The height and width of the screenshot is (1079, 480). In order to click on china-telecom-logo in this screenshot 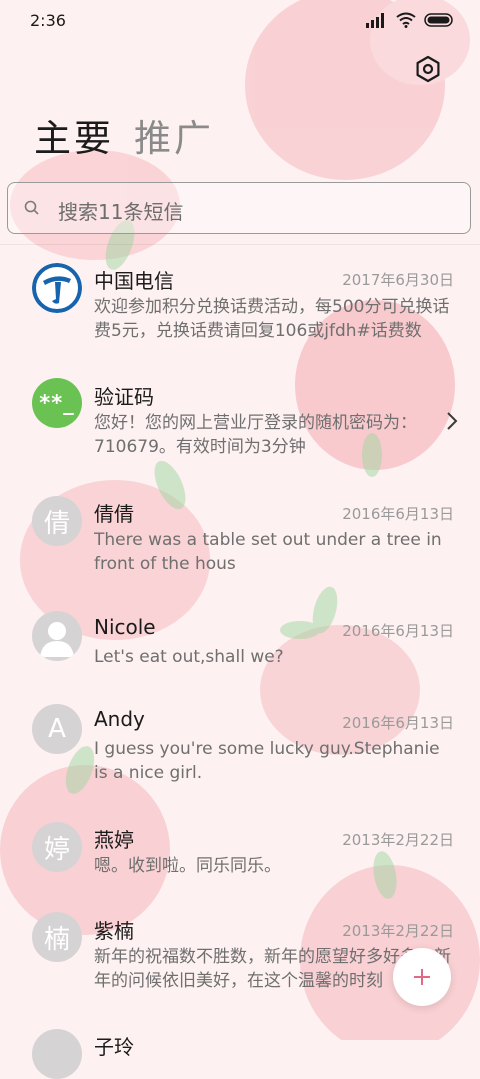, I will do `click(57, 288)`.